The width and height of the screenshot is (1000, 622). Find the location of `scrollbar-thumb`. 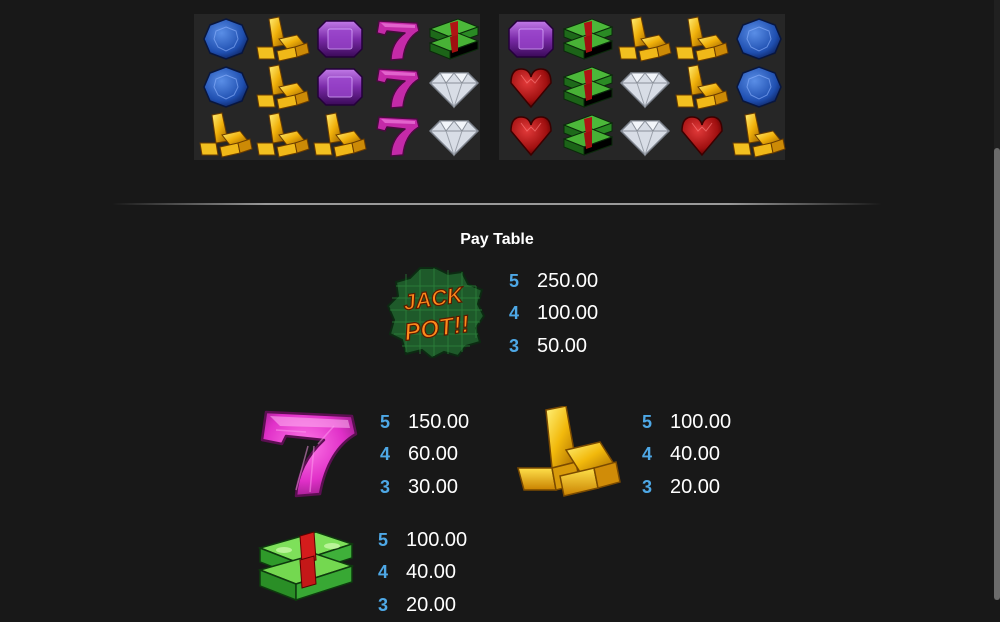

scrollbar-thumb is located at coordinates (997, 374).